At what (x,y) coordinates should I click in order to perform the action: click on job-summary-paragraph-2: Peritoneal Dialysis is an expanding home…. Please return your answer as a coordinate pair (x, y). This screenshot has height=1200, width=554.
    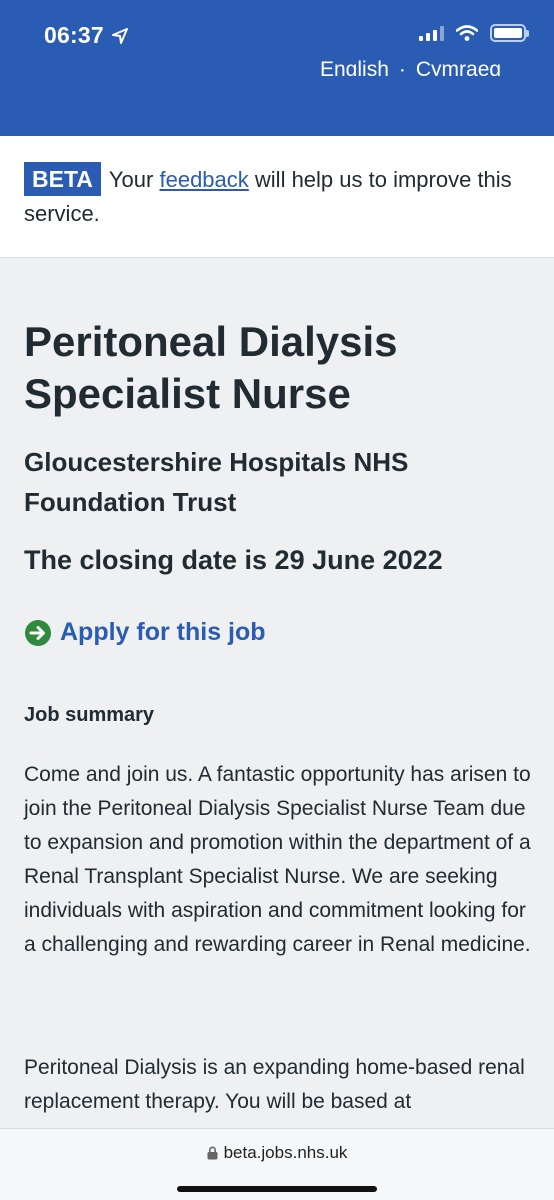
    Looking at the image, I should click on (274, 1084).